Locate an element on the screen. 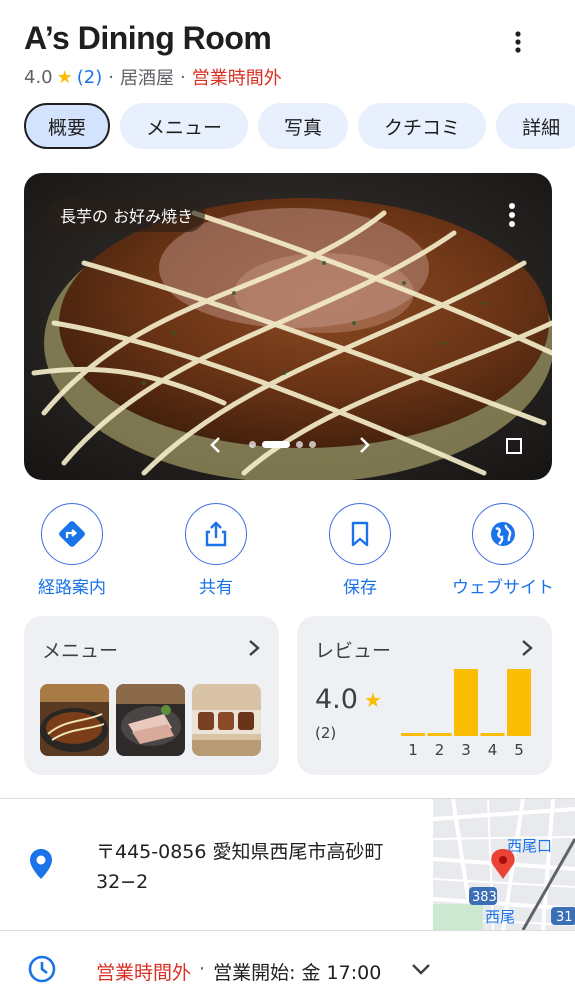  share-button: 共有 is located at coordinates (216, 550).